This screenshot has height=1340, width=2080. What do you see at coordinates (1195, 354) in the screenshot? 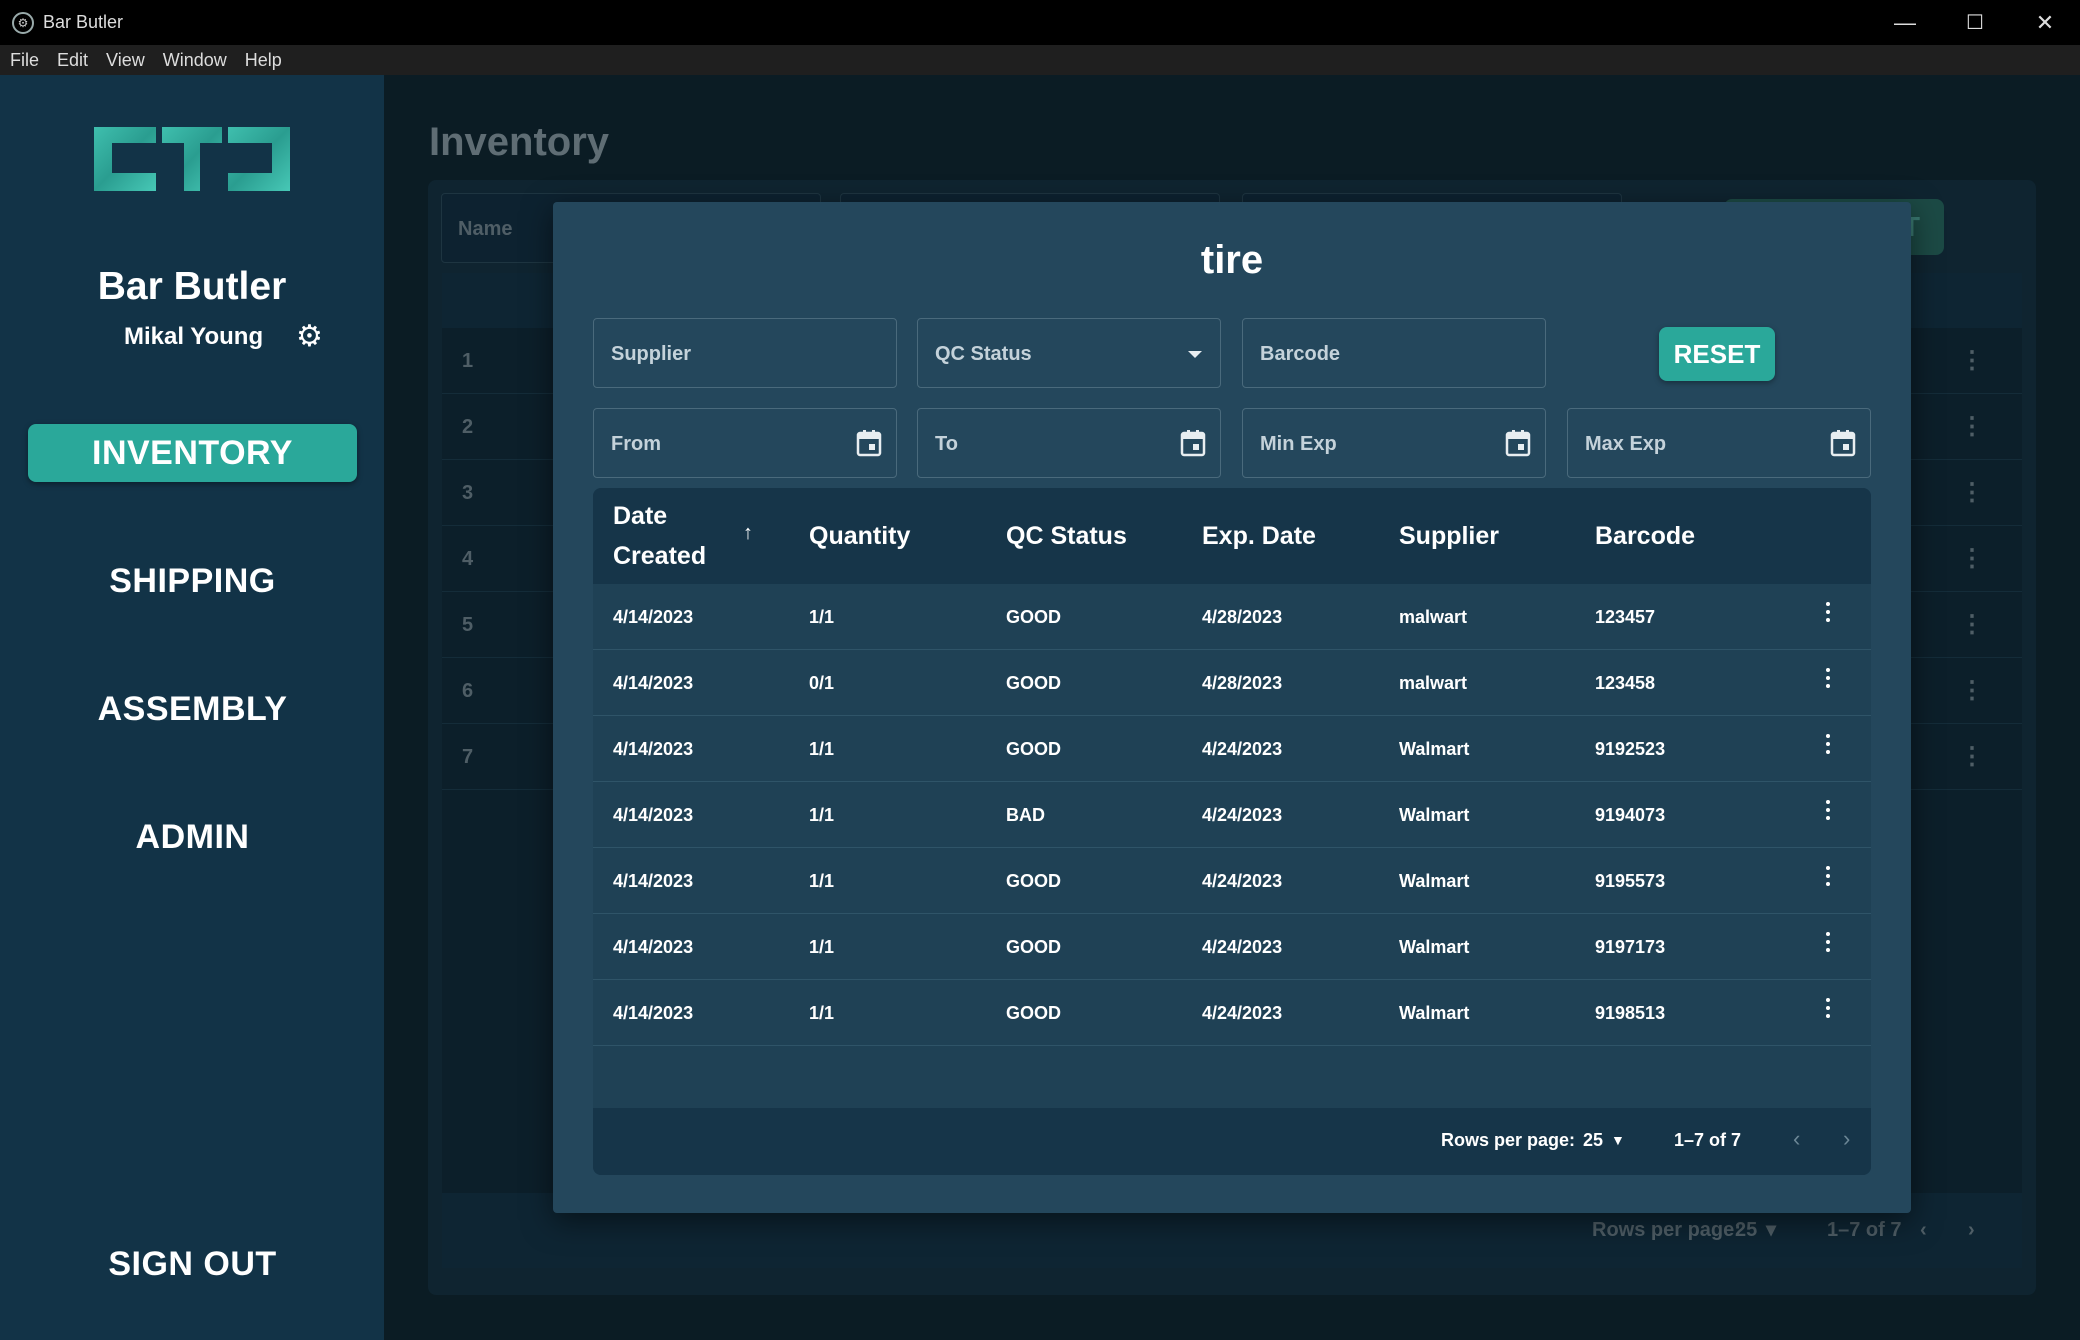
I see `dropdown-arrow-icon` at bounding box center [1195, 354].